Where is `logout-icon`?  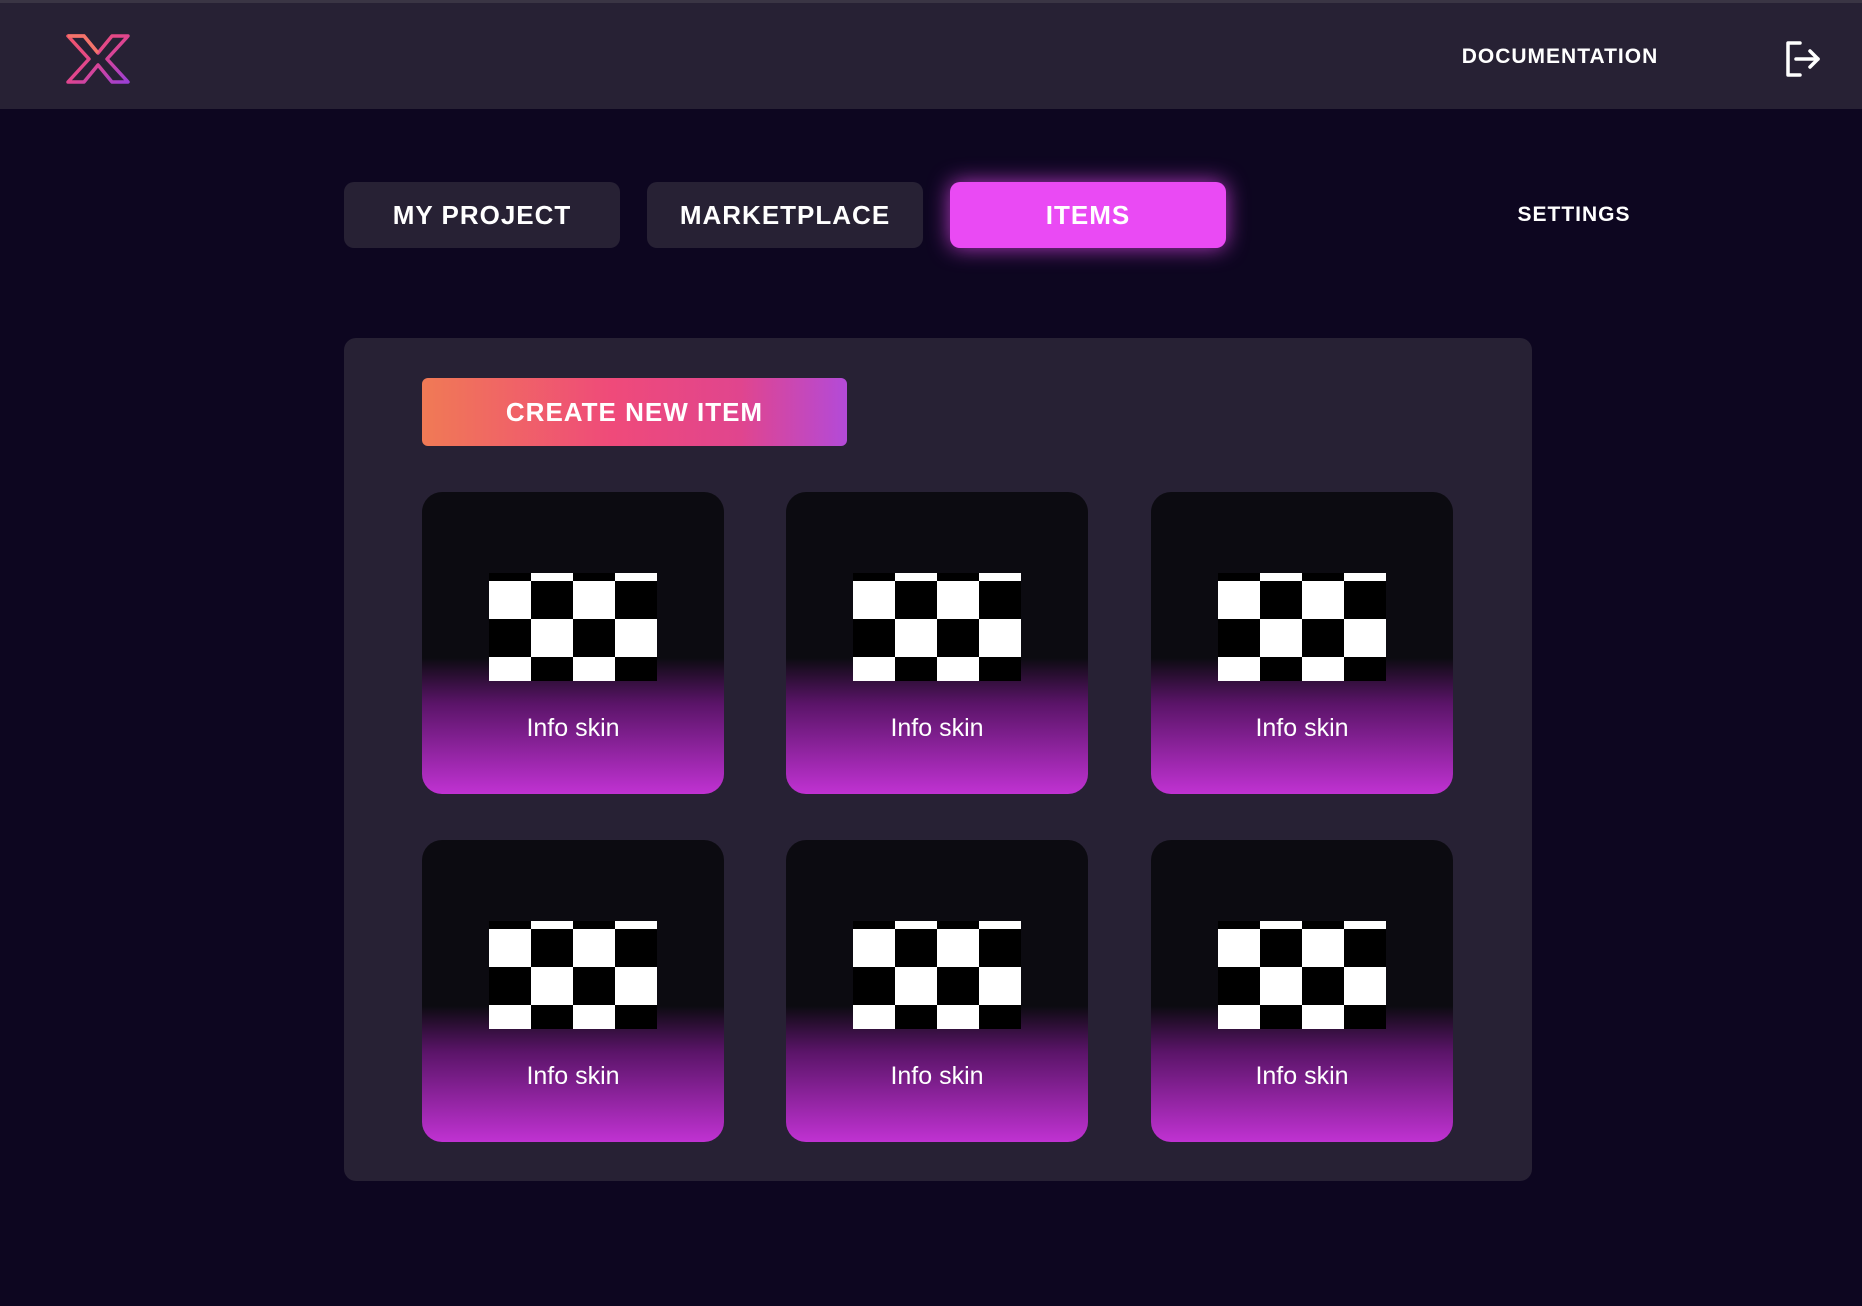 logout-icon is located at coordinates (1802, 59).